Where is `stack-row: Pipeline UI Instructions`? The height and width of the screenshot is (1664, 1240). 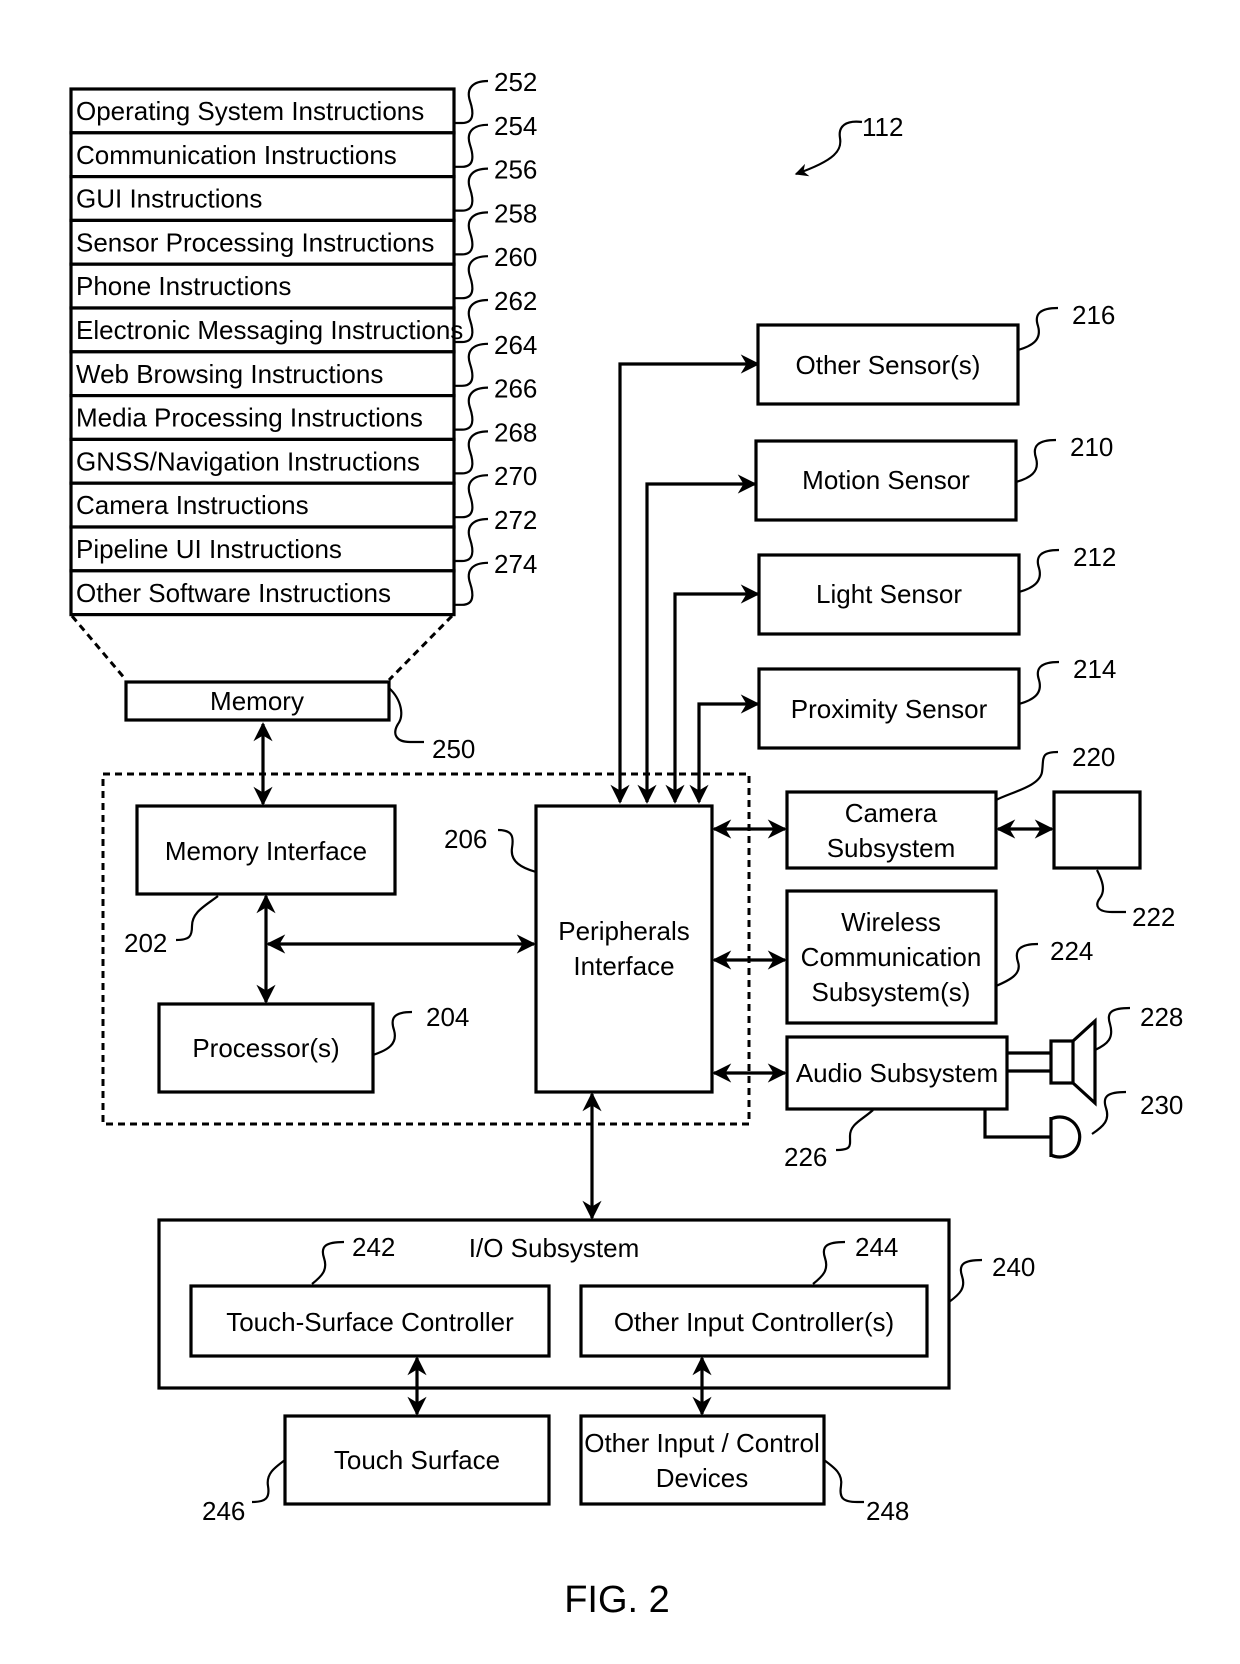 stack-row: Pipeline UI Instructions is located at coordinates (262, 549).